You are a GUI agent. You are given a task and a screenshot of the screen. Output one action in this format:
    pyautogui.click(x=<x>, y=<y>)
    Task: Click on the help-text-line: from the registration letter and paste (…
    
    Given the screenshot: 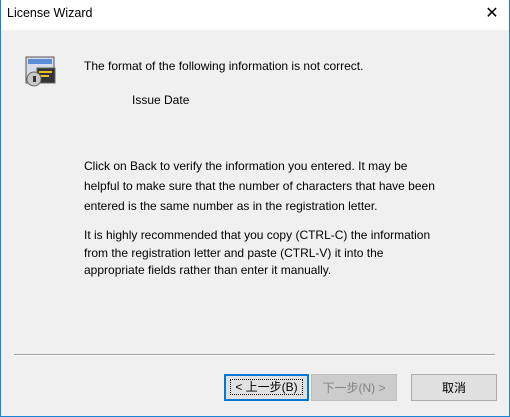 What is the action you would take?
    pyautogui.click(x=234, y=253)
    